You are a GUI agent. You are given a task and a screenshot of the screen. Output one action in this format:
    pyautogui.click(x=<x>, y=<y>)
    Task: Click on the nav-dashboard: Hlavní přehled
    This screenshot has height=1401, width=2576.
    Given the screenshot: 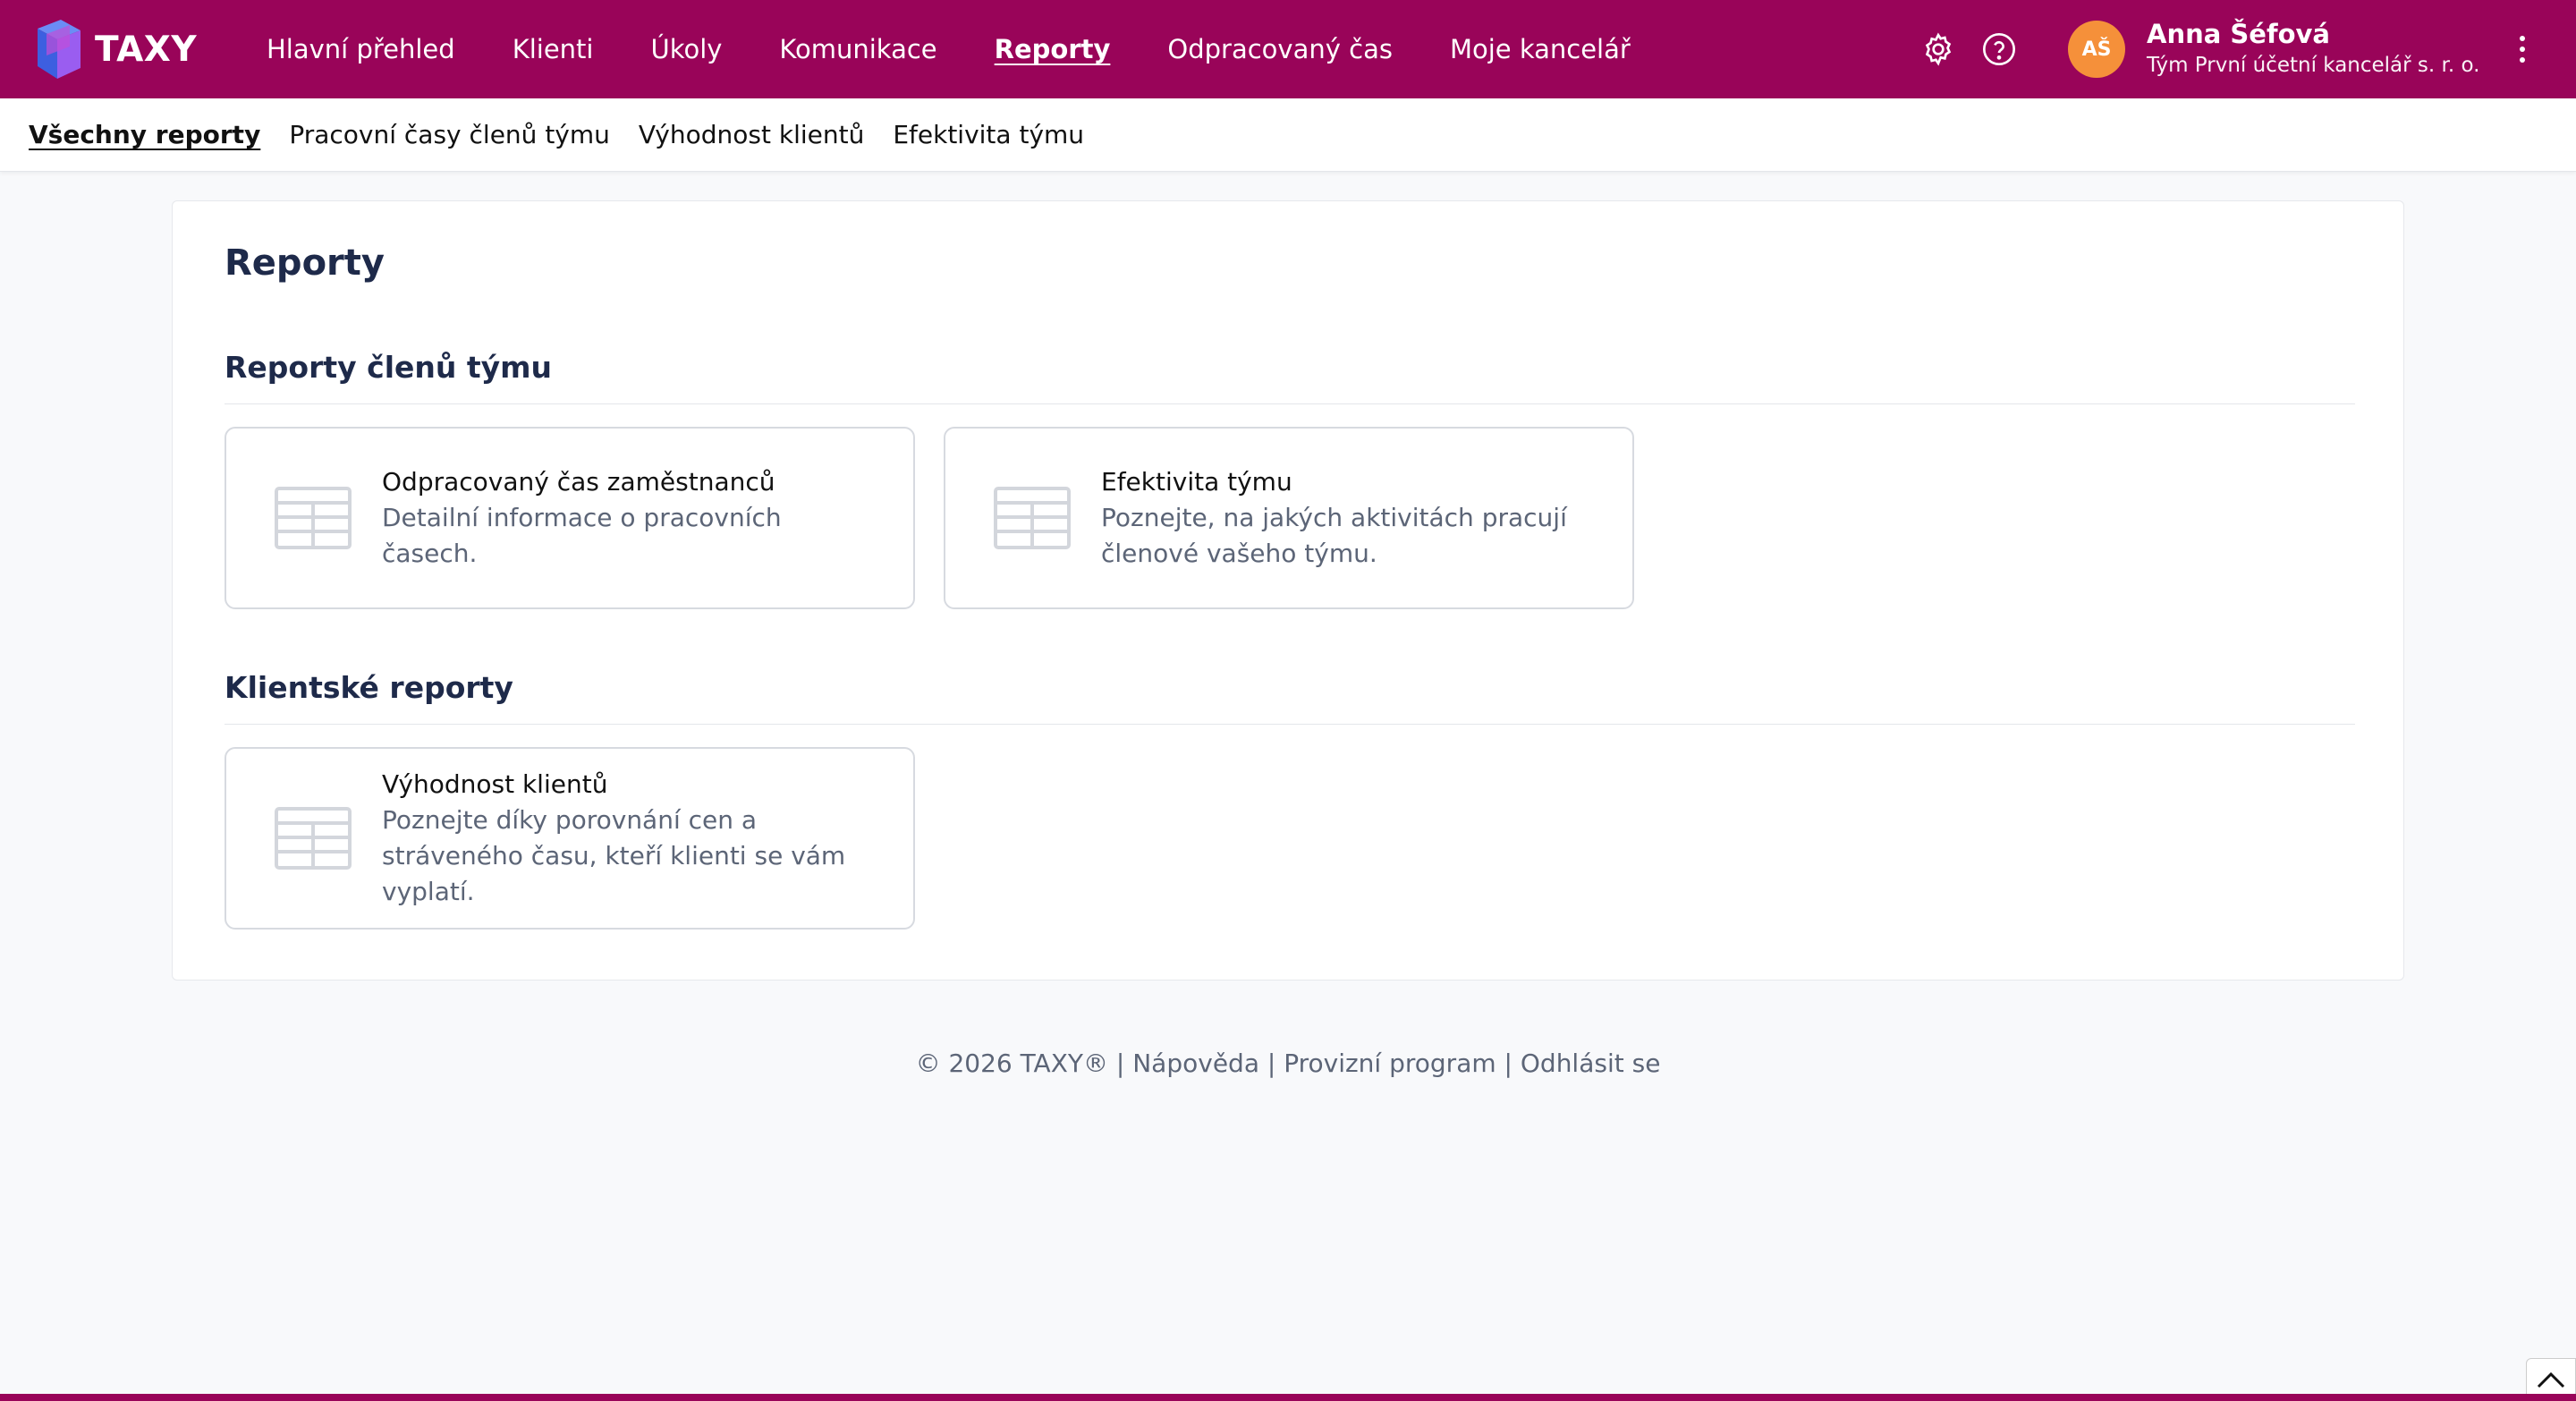 What is the action you would take?
    pyautogui.click(x=361, y=49)
    